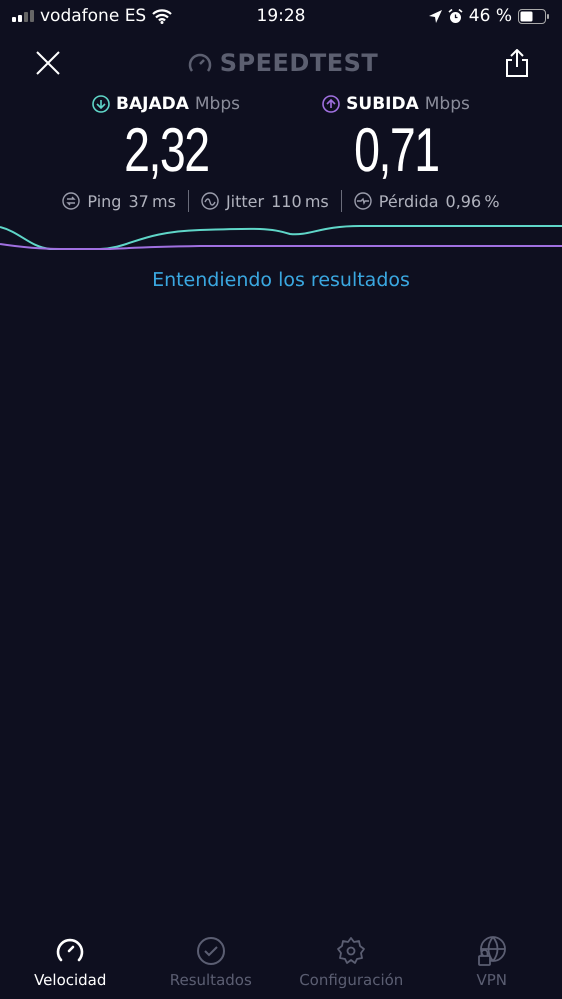 Image resolution: width=562 pixels, height=999 pixels. Describe the element at coordinates (408, 201) in the screenshot. I see `metric-label: Pérdida` at that location.